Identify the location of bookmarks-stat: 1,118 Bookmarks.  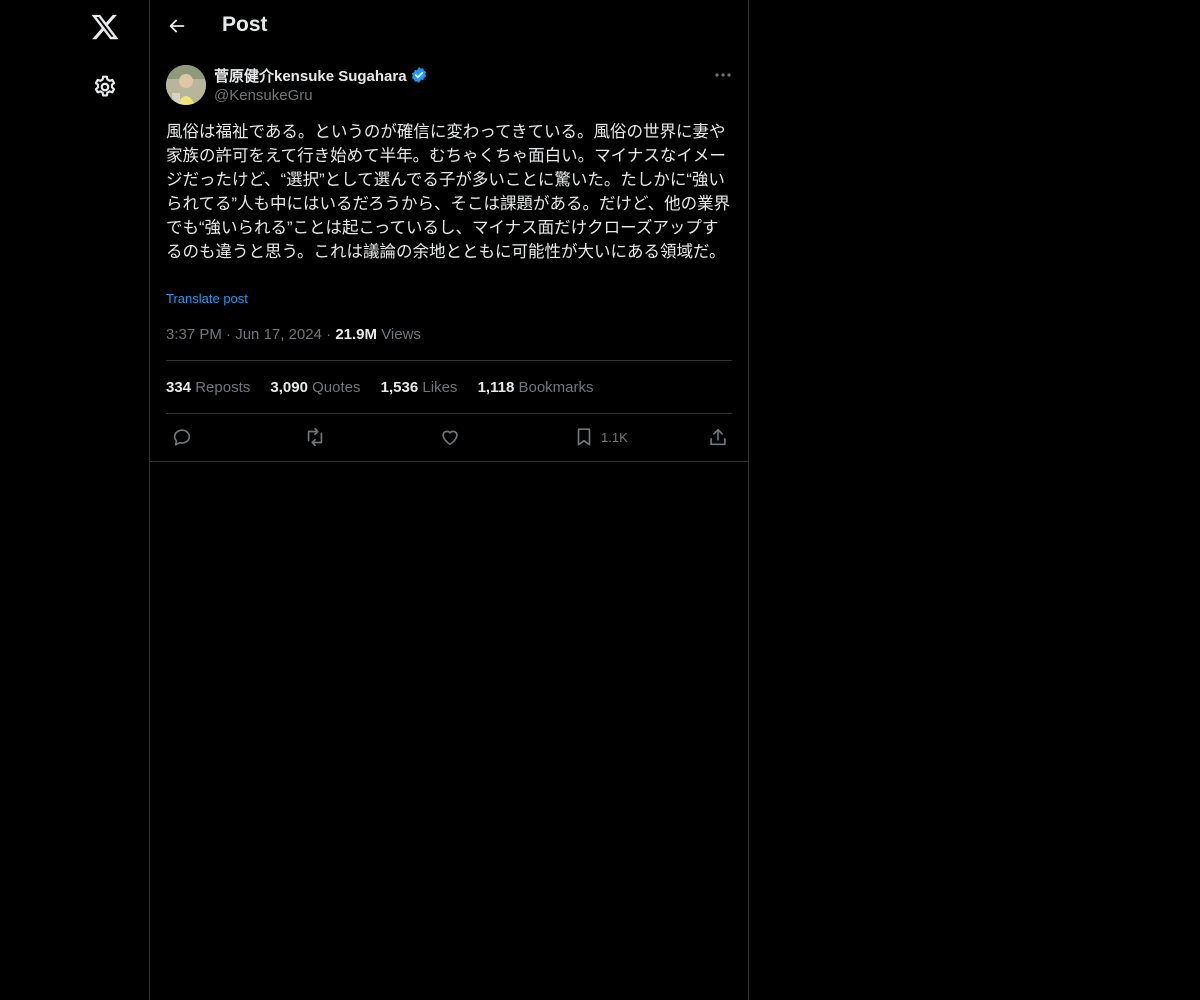
(536, 387).